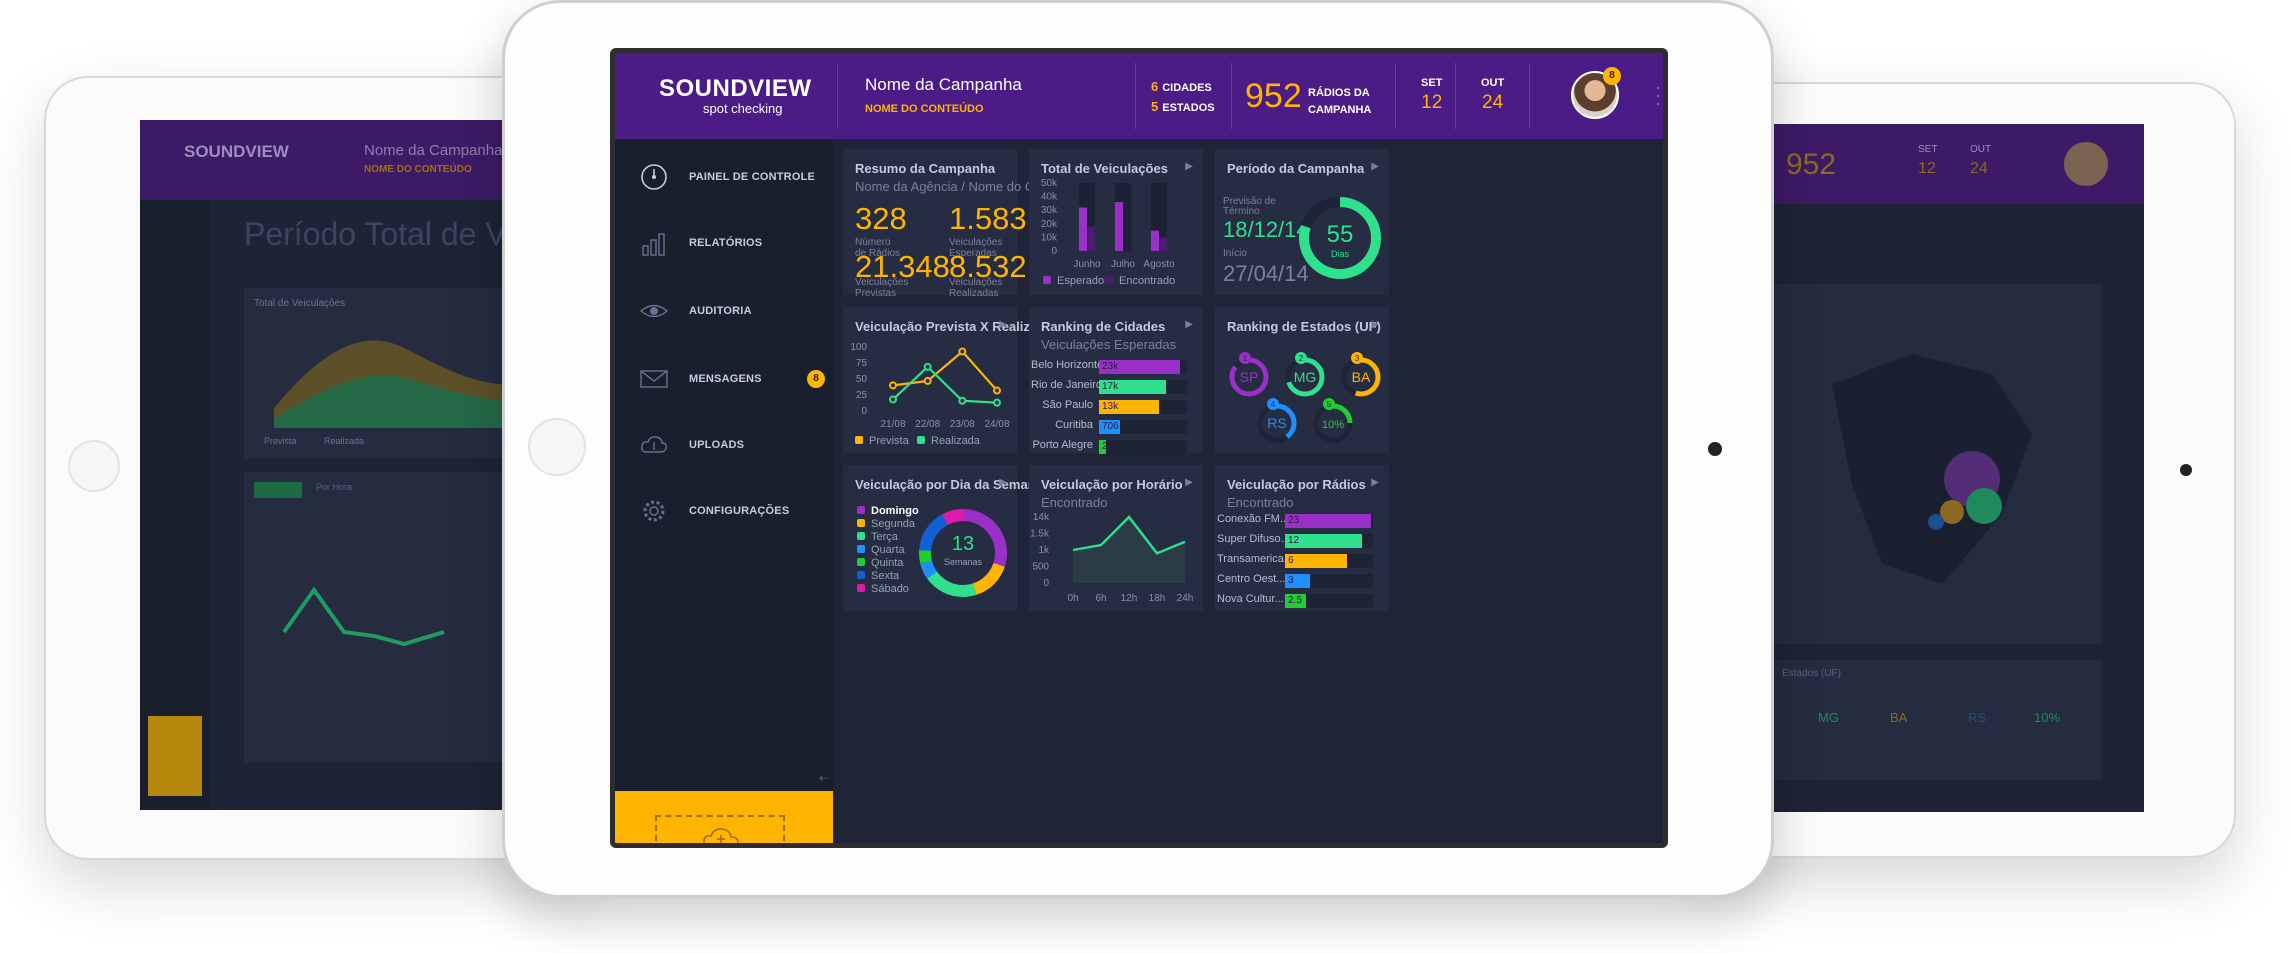 This screenshot has width=2290, height=953. Describe the element at coordinates (1235, 253) in the screenshot. I see `start-date-label: Início` at that location.